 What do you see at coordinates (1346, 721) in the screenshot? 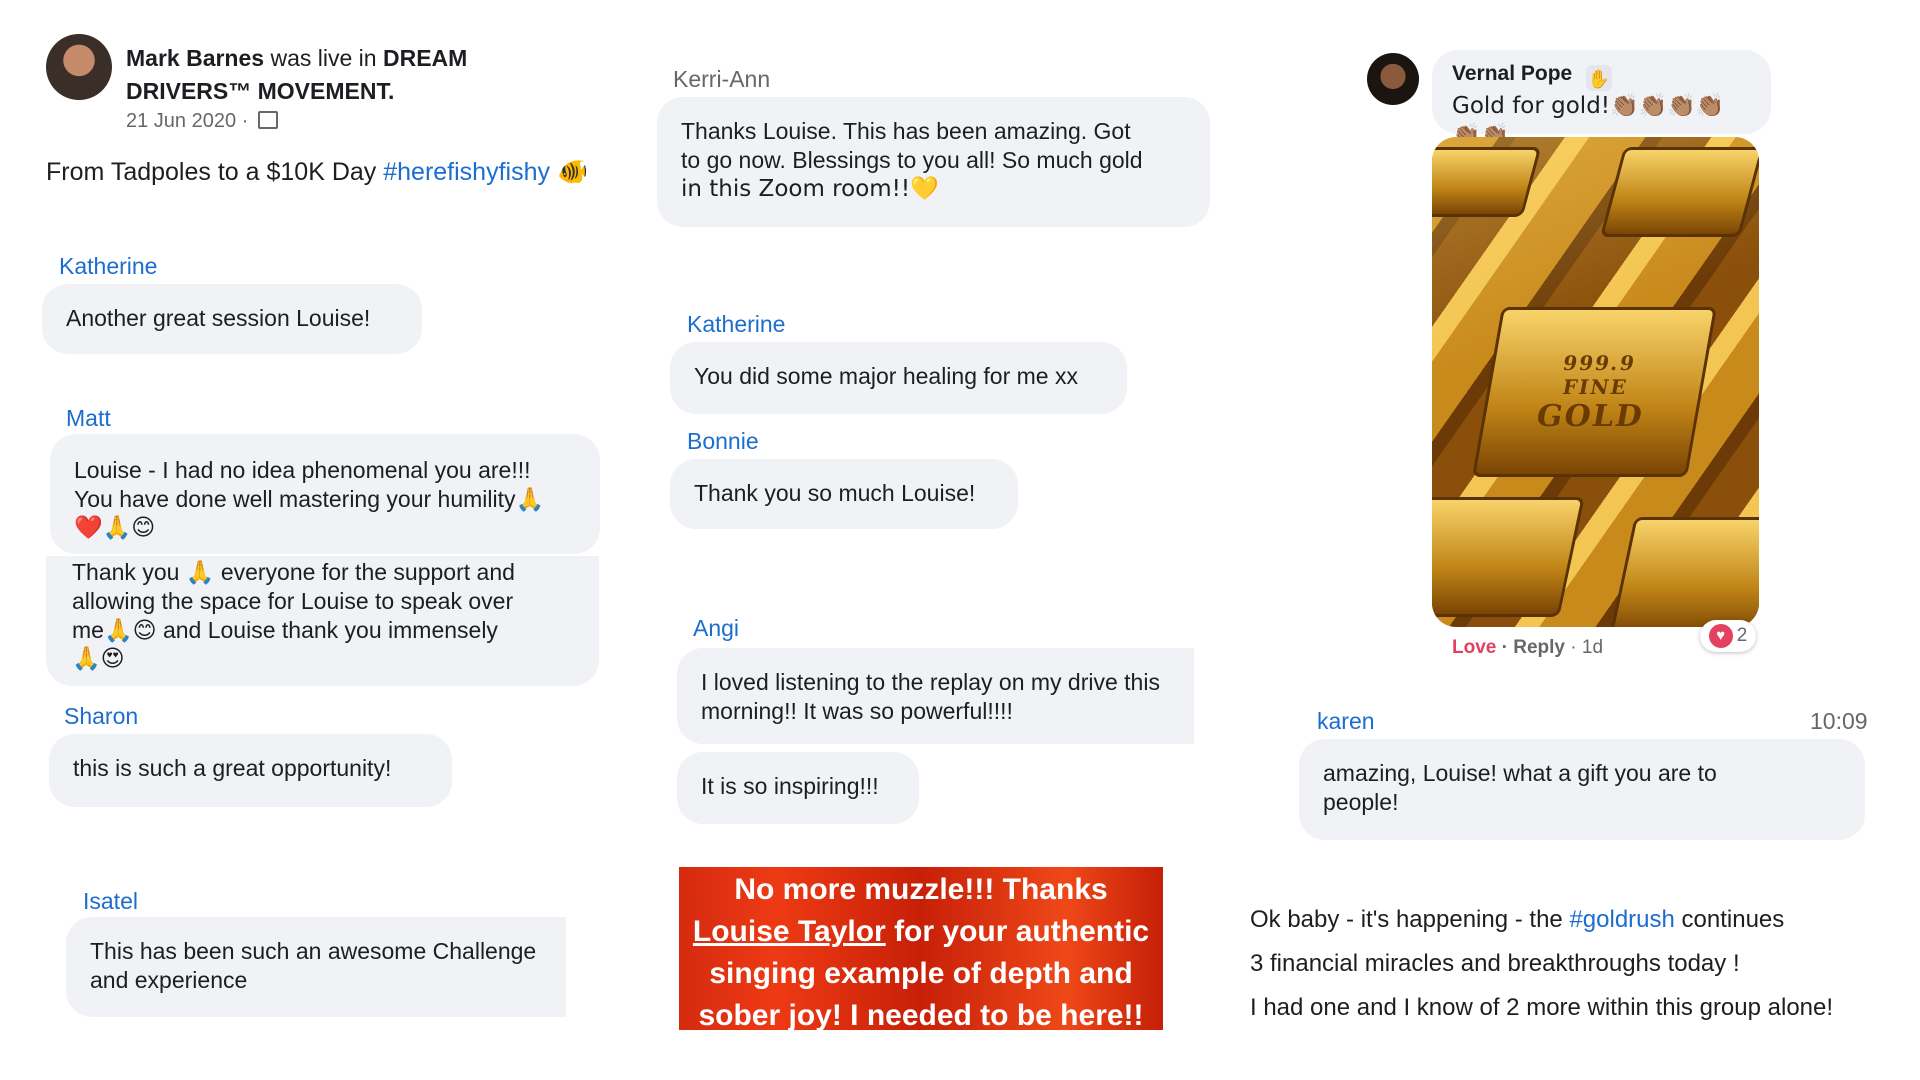
I see `comment-name-karen: karen` at bounding box center [1346, 721].